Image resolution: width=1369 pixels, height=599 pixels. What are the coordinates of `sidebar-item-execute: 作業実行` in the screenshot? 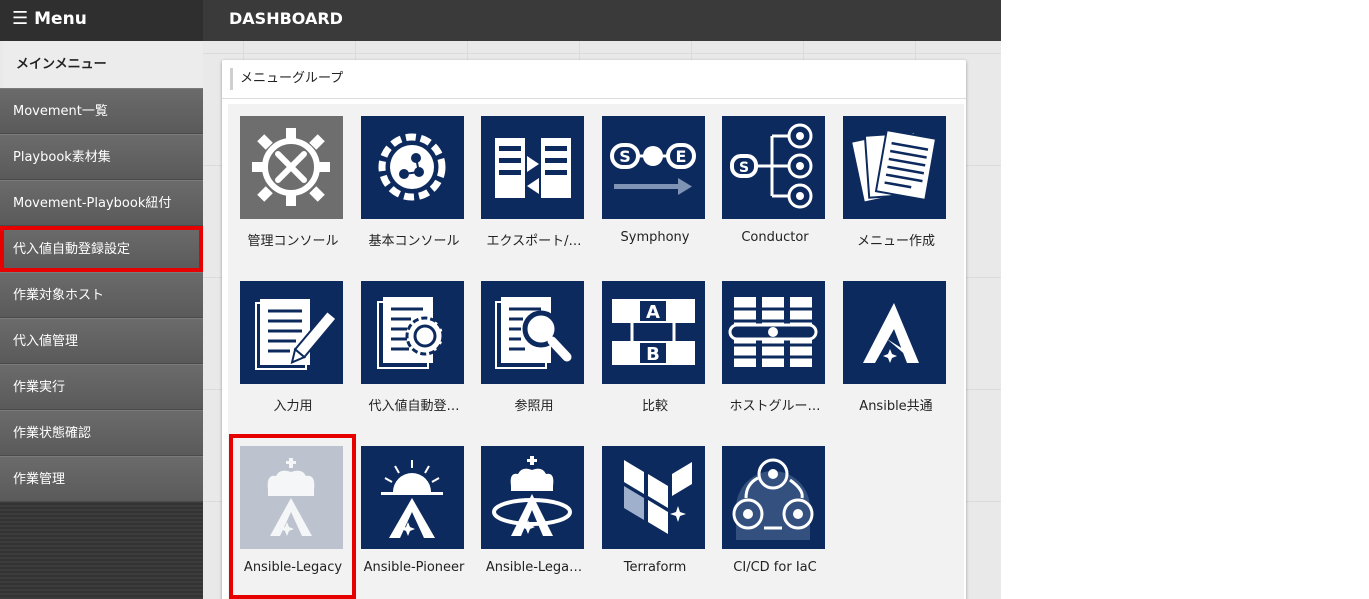 It's located at (101, 387).